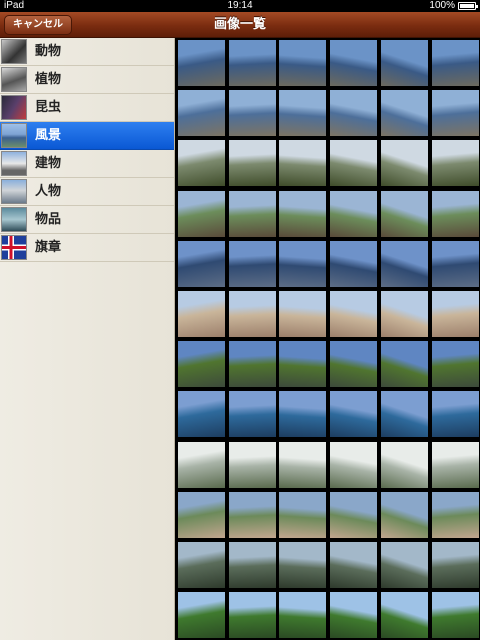  Describe the element at coordinates (87, 136) in the screenshot. I see `category-item-landscape: 風景` at that location.